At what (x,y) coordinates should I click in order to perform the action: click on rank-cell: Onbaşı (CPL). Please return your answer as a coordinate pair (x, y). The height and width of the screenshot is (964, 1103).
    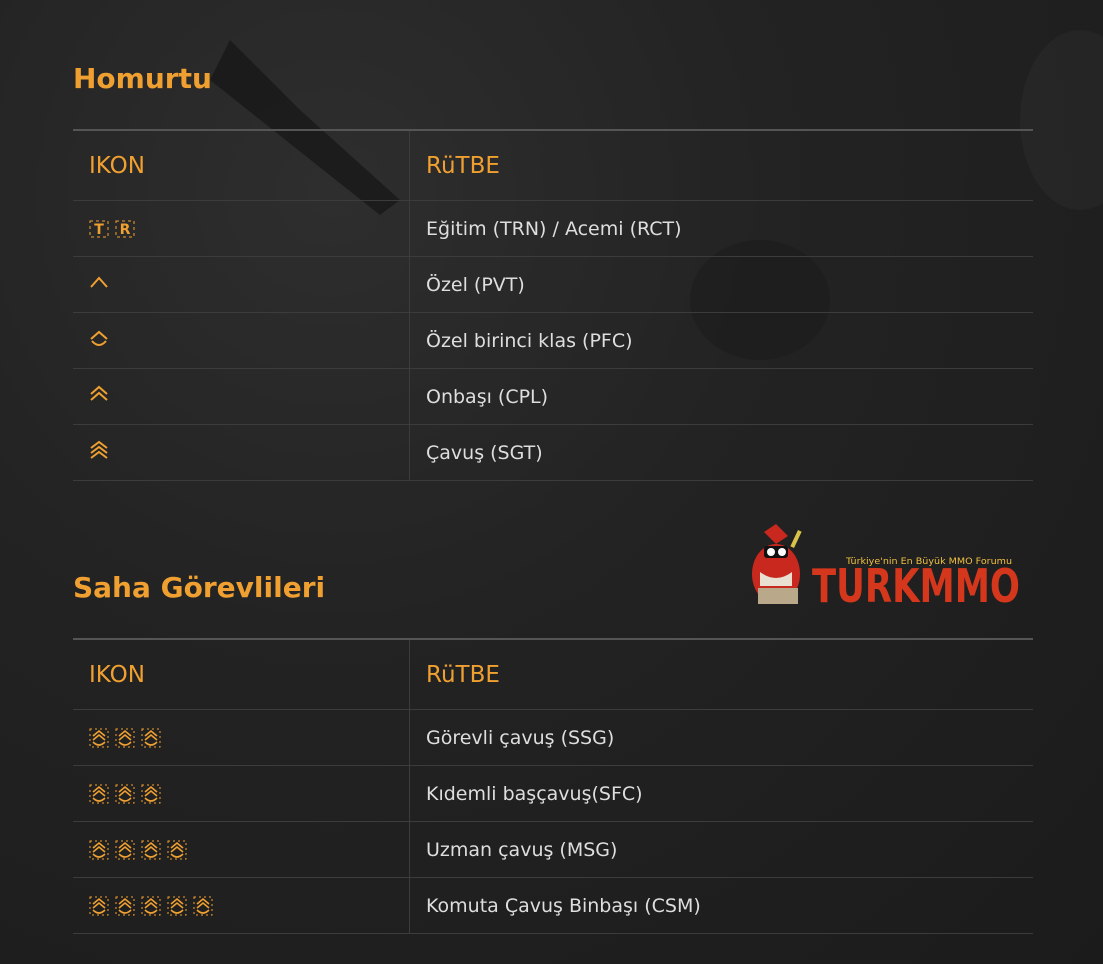
    Looking at the image, I should click on (721, 396).